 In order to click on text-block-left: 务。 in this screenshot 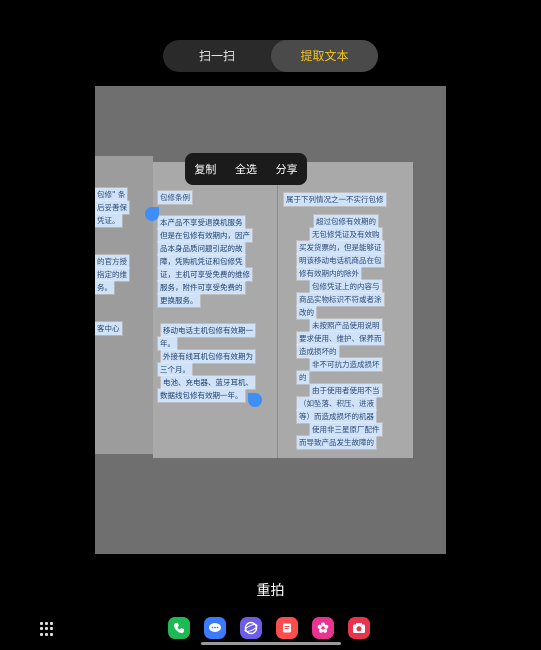, I will do `click(104, 287)`.